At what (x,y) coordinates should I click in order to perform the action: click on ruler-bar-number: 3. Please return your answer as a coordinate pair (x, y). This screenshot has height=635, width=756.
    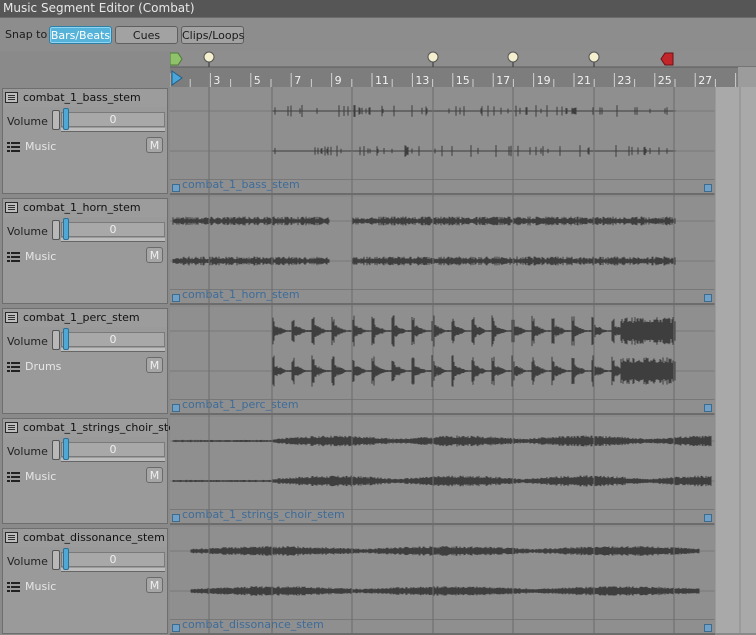
    Looking at the image, I should click on (216, 80).